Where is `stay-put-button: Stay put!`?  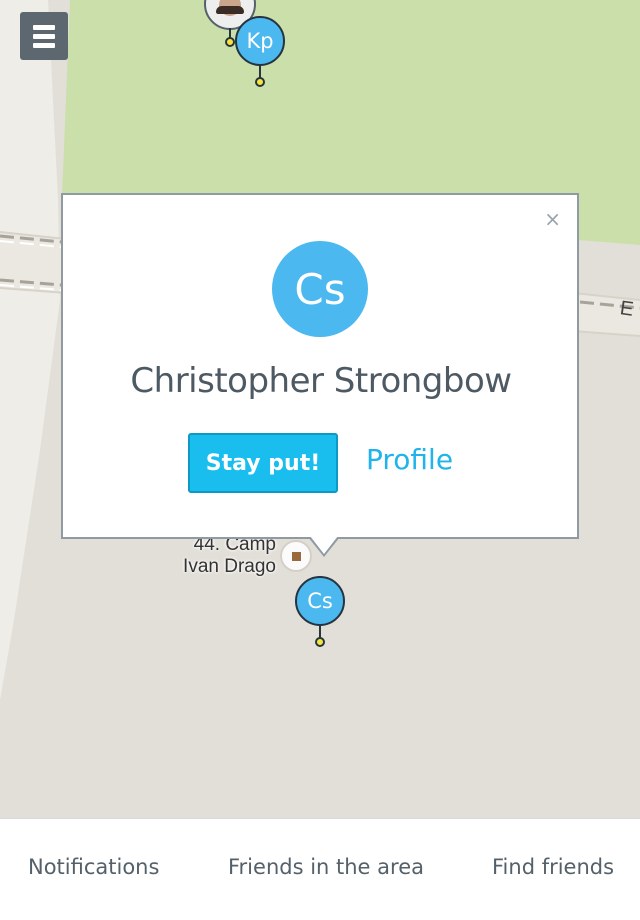 stay-put-button: Stay put! is located at coordinates (263, 463).